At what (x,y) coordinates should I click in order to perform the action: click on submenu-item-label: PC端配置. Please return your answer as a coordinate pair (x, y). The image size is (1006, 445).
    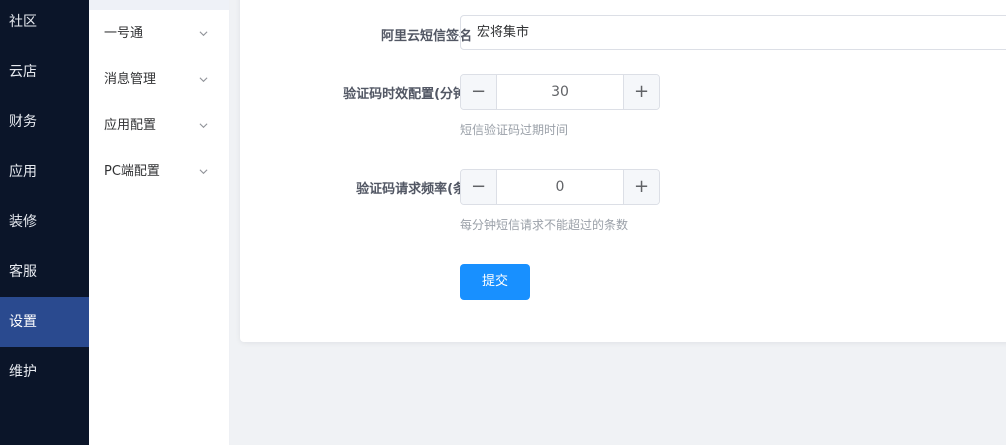
    Looking at the image, I should click on (132, 171).